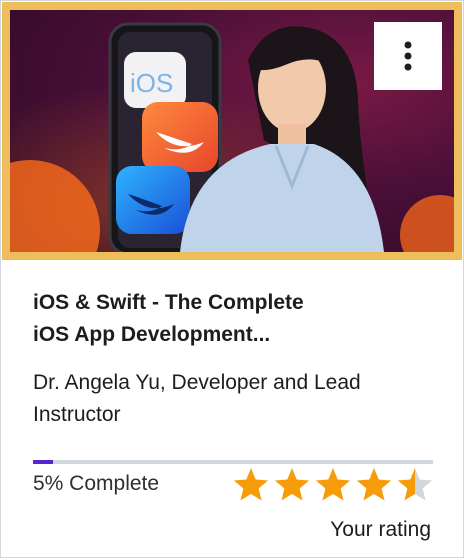 The image size is (464, 560). I want to click on svg-text: iOS, so click(151, 83).